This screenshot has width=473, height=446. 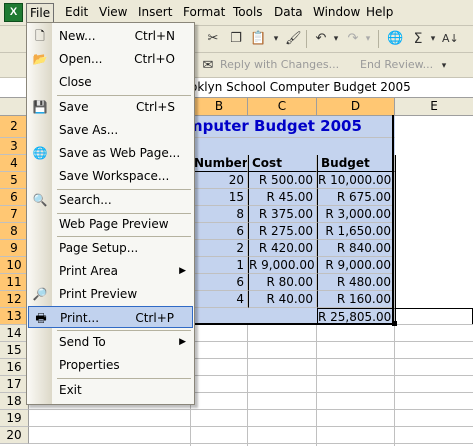 What do you see at coordinates (40, 13) in the screenshot?
I see `menu-file: File` at bounding box center [40, 13].